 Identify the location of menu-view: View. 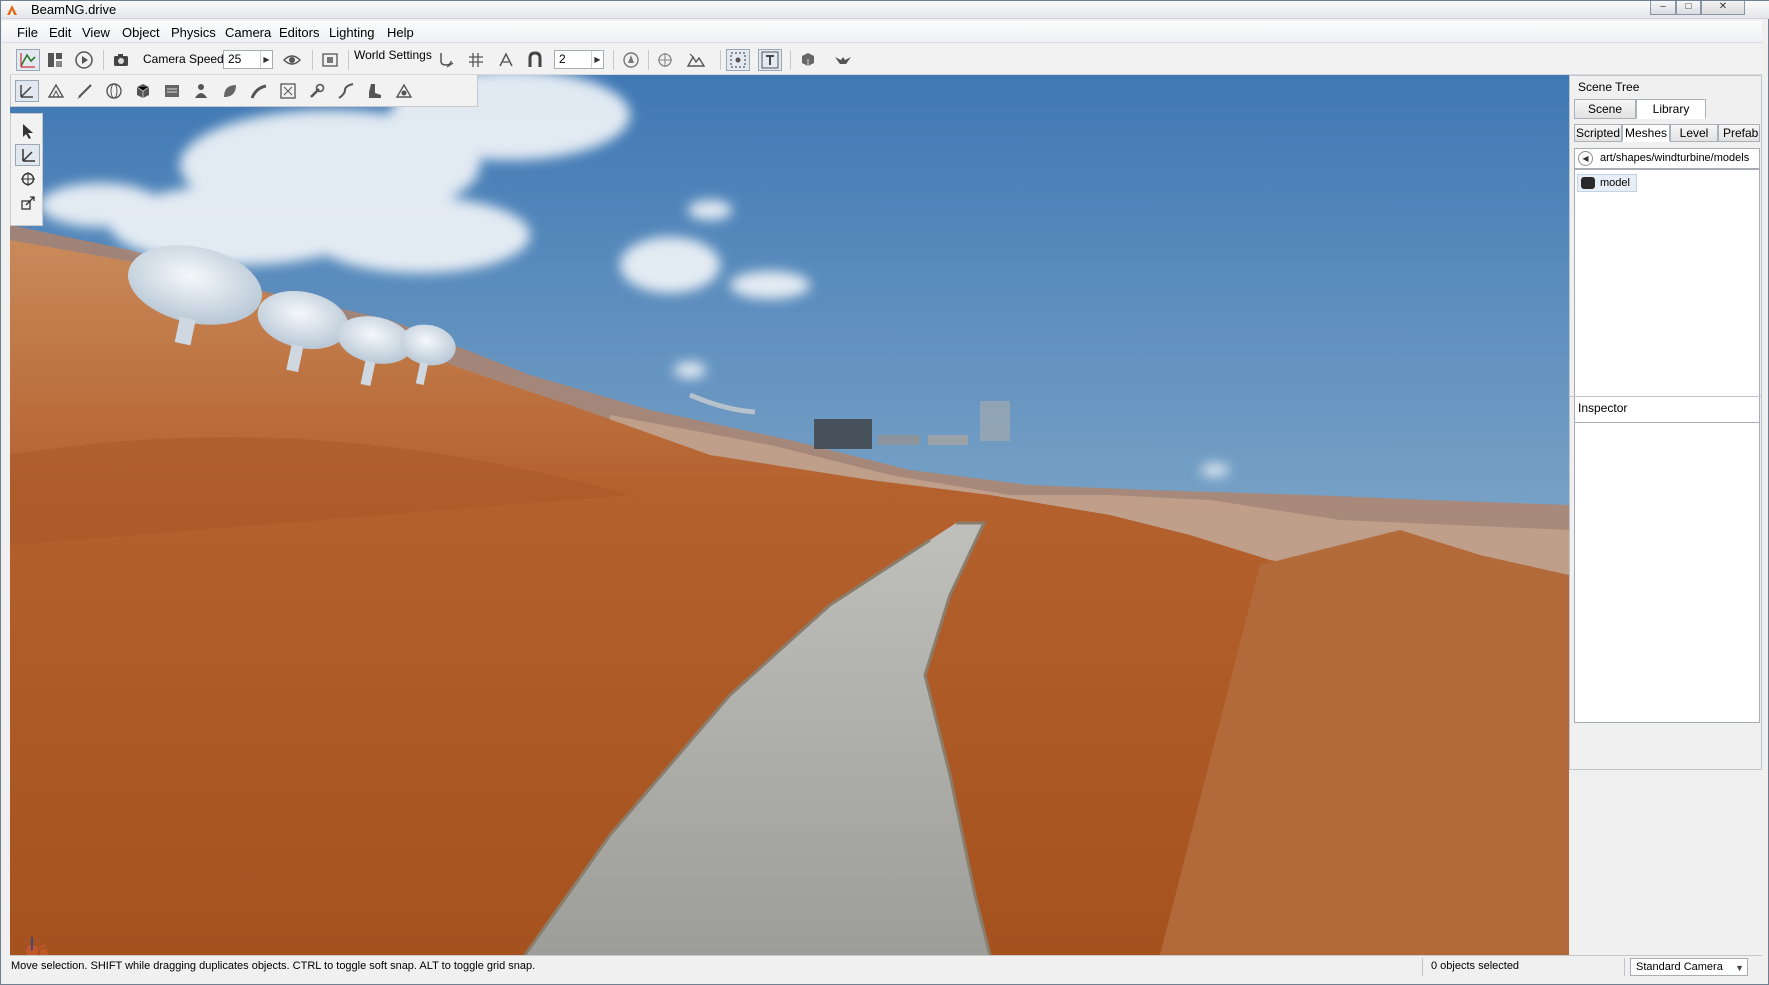
(96, 32).